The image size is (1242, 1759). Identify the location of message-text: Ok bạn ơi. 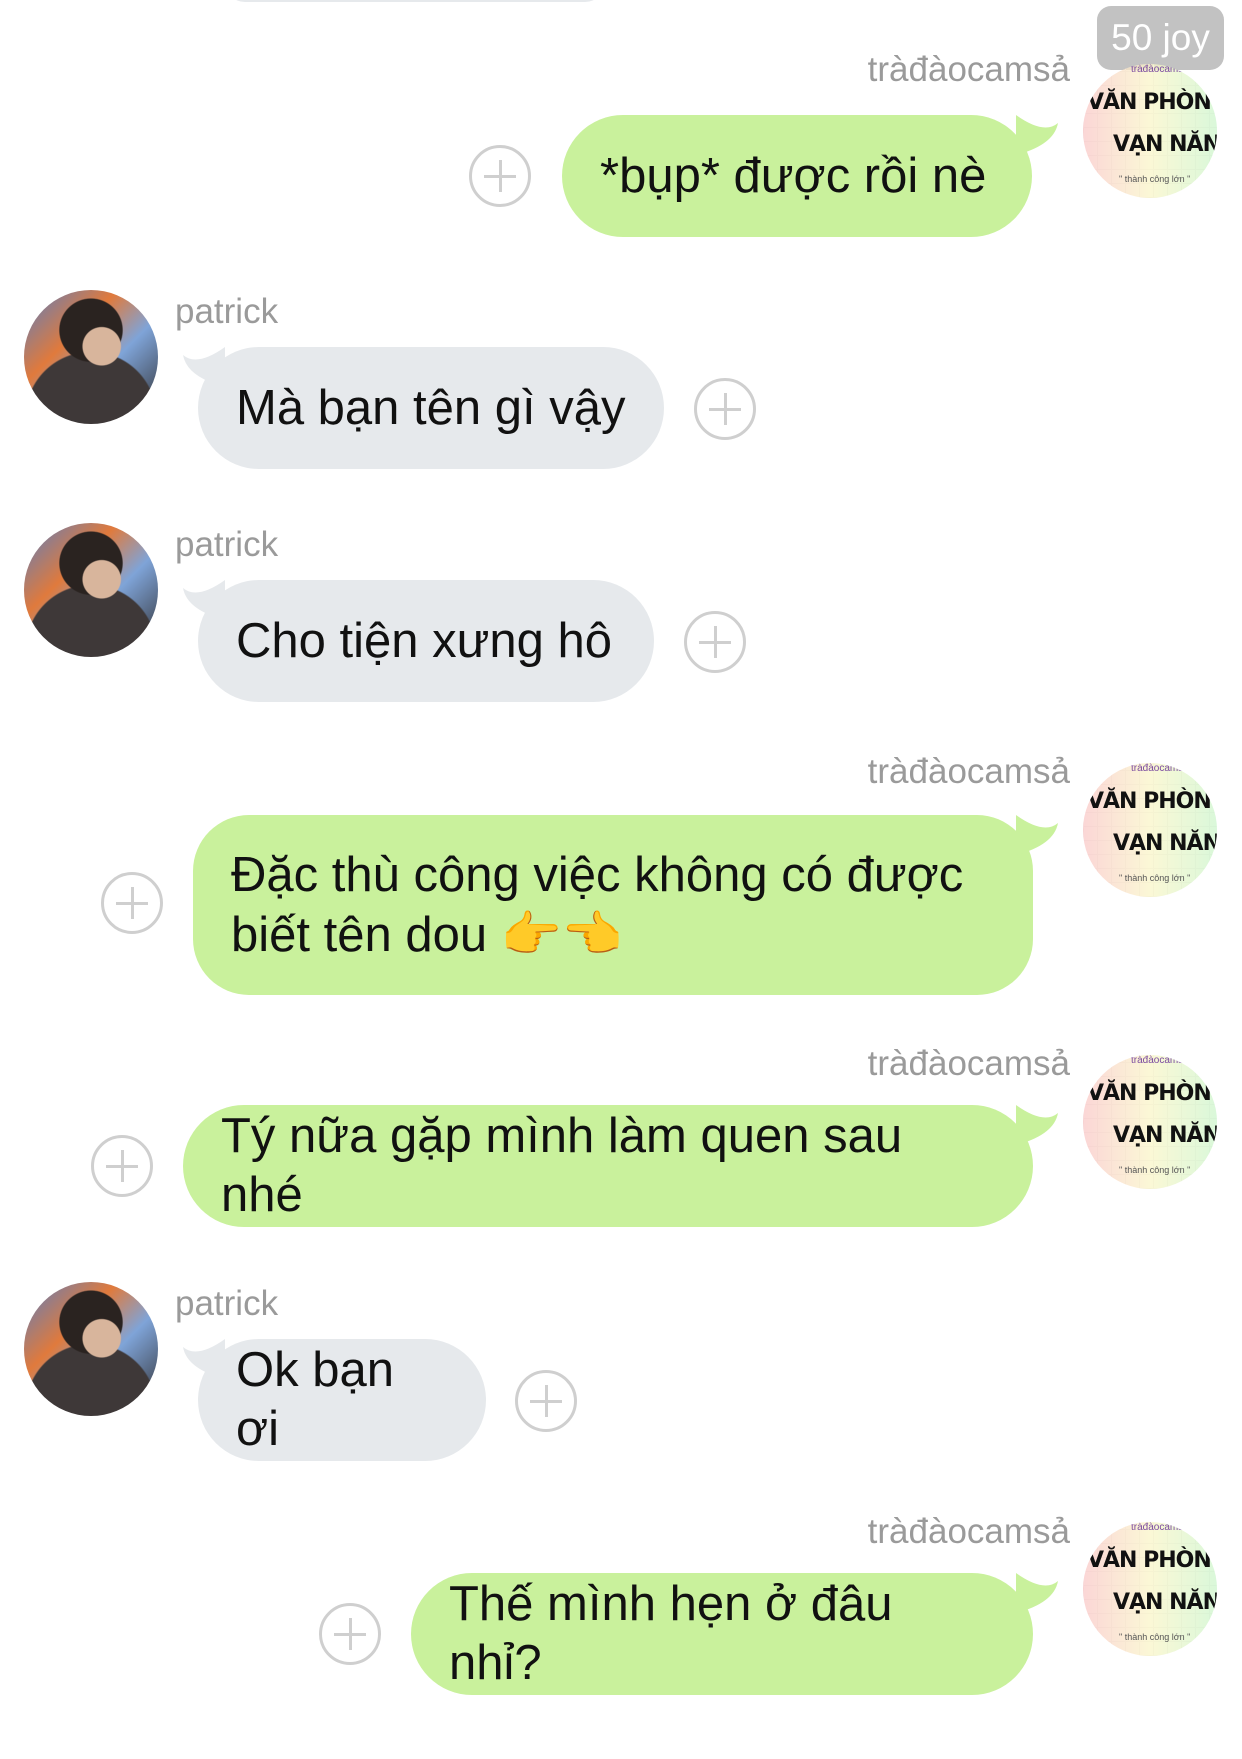
(315, 1399).